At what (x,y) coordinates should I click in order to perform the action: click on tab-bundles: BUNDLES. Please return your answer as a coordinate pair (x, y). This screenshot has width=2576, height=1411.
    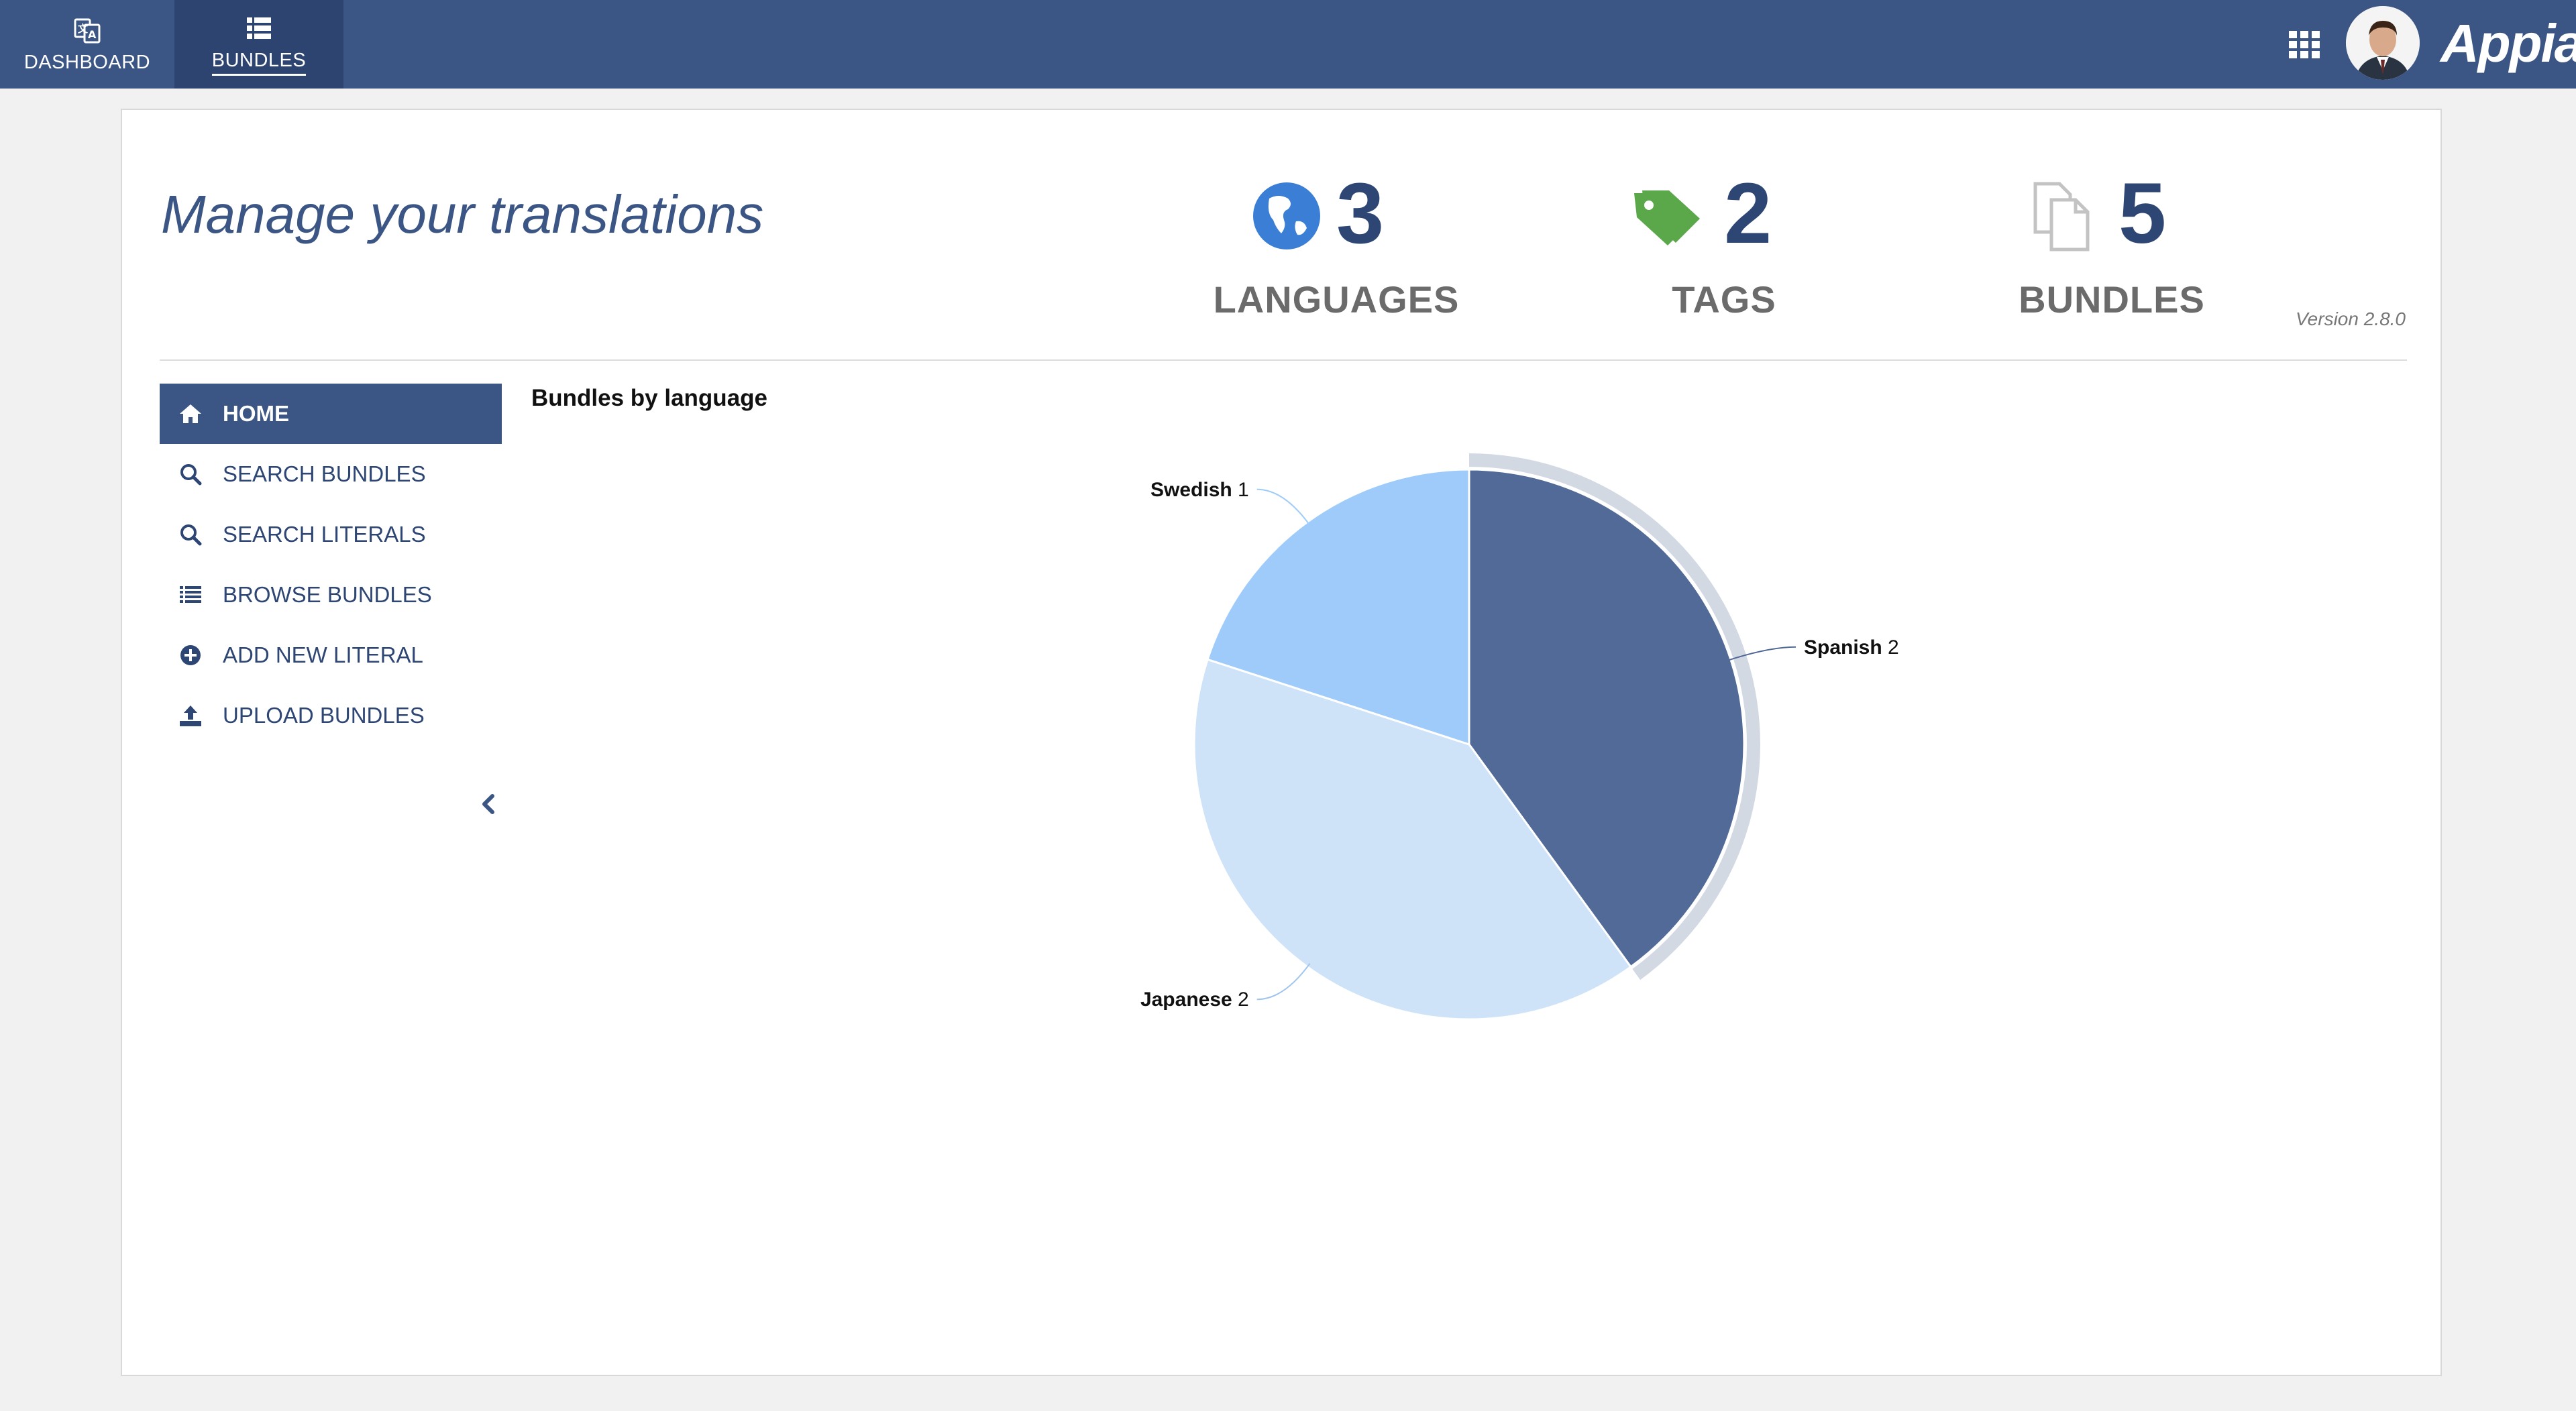
    Looking at the image, I should click on (258, 44).